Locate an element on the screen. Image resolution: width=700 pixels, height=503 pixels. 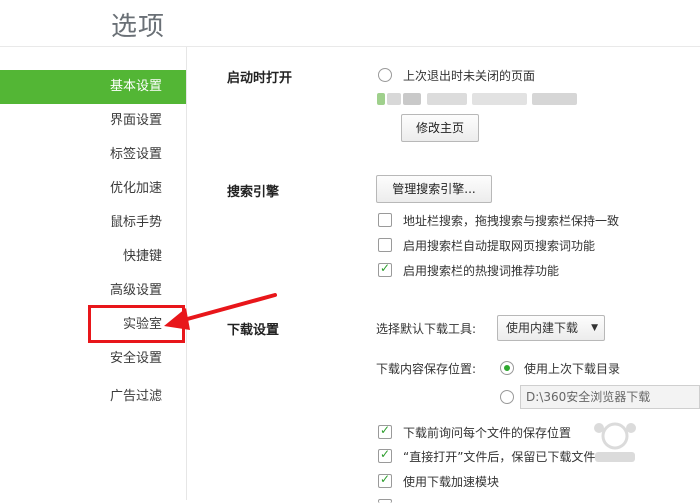
hot-search-checkbox is located at coordinates (385, 269).